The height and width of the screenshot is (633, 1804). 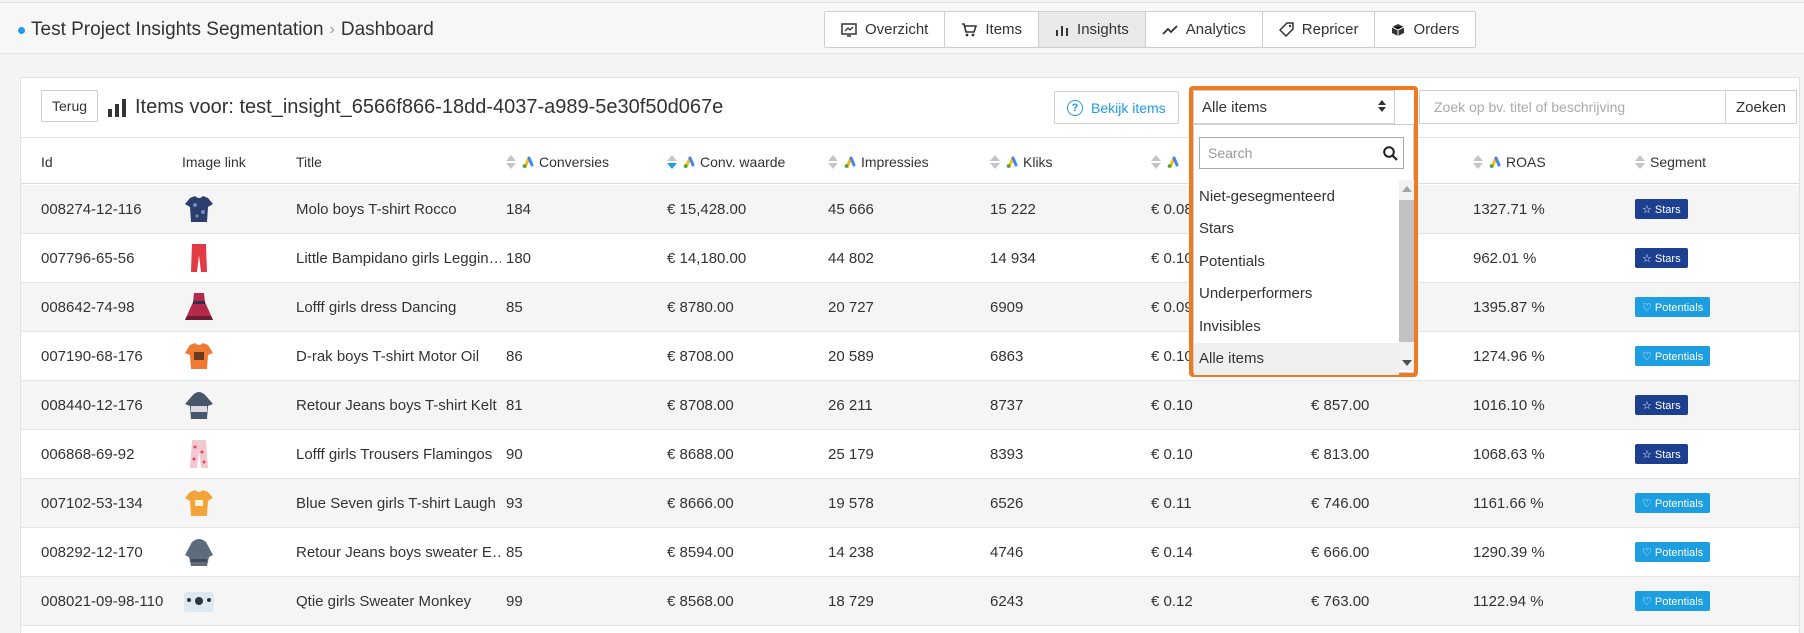 I want to click on col-roas: ROAS, so click(x=1509, y=161).